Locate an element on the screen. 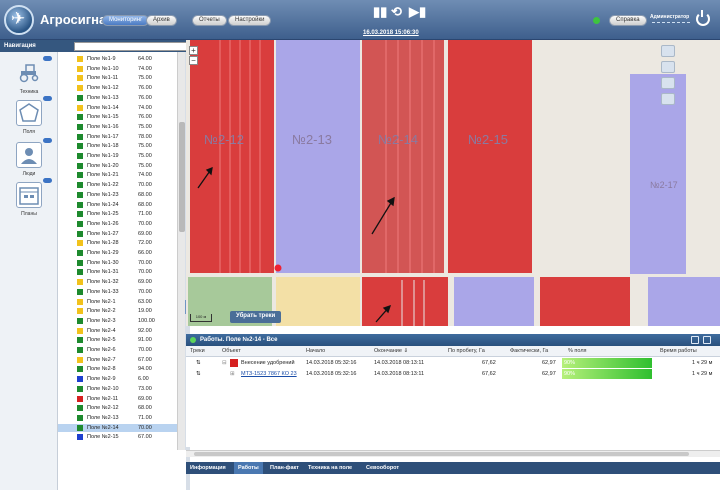 This screenshot has height=490, width=720. field-list-item: Поле №1-17 78.00 is located at coordinates (117, 137).